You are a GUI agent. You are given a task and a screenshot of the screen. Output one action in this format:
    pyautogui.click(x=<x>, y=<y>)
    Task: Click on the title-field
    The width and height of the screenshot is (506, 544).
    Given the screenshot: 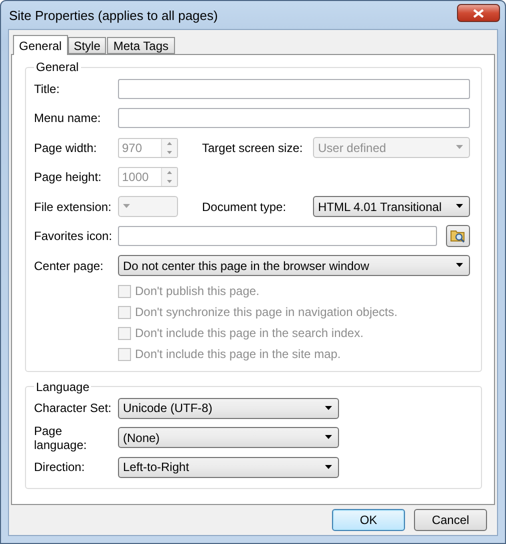 What is the action you would take?
    pyautogui.click(x=294, y=88)
    